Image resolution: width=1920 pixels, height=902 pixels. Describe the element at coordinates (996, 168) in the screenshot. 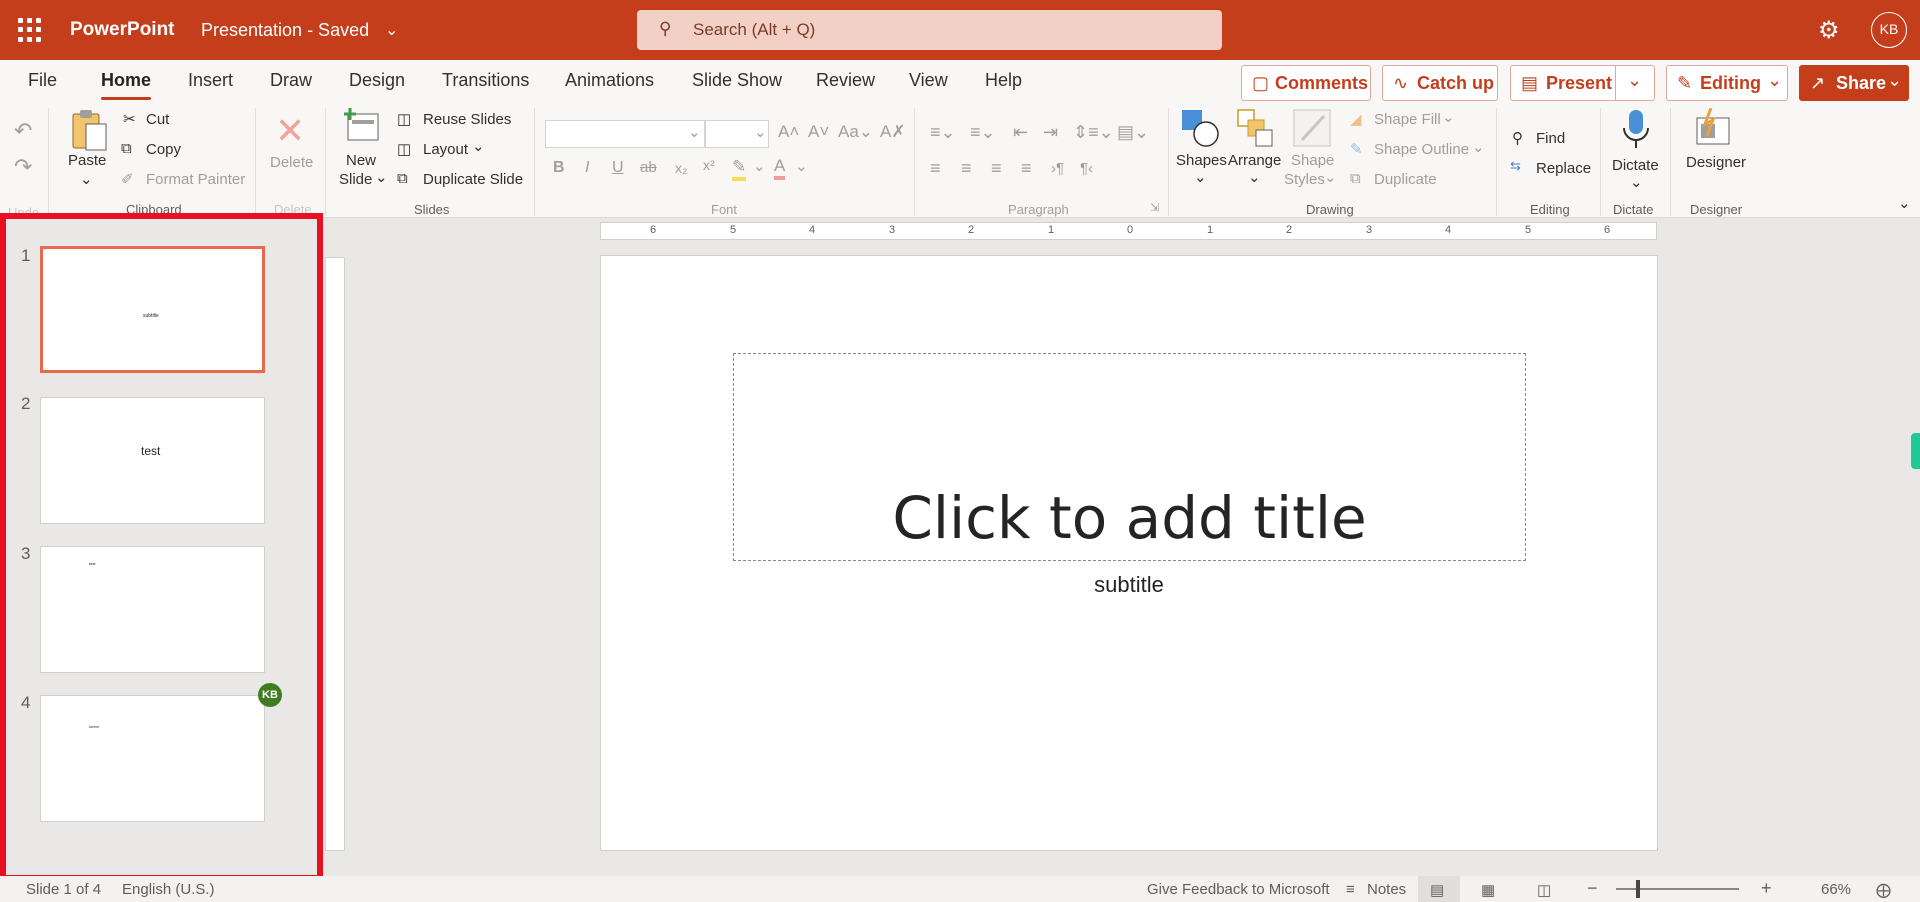

I see `align-right-icon: ≡` at that location.